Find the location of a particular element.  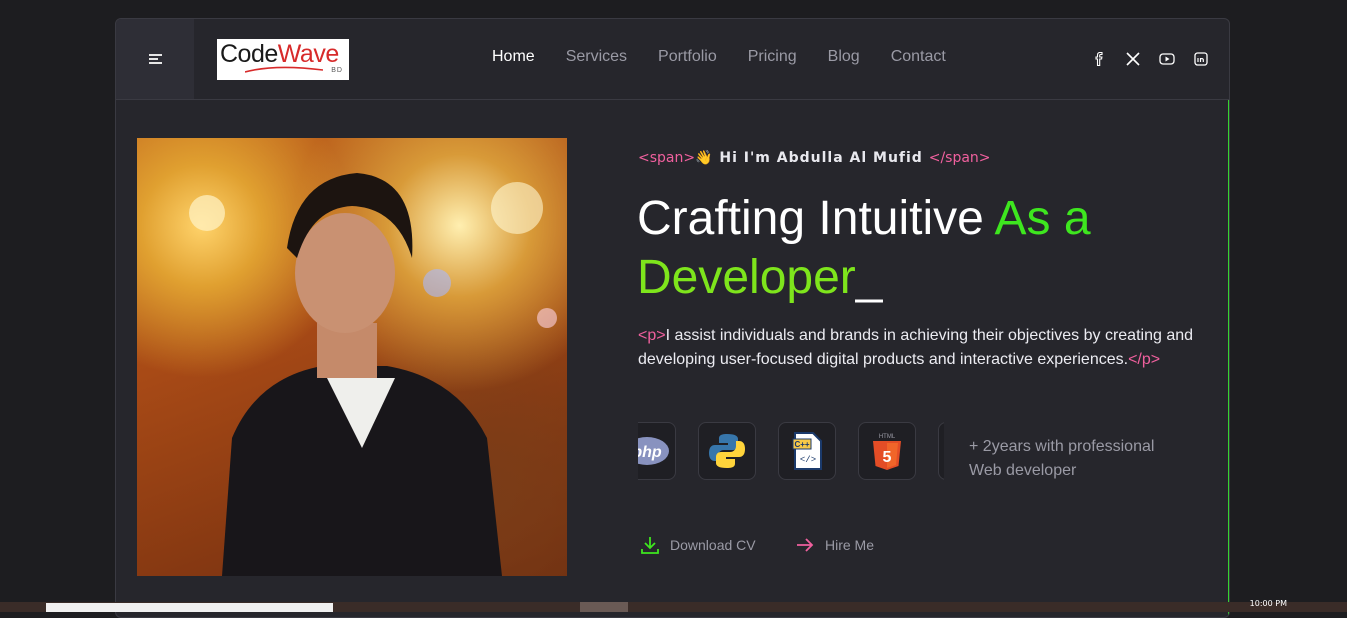

download-cv-button: Download CV is located at coordinates (698, 545).